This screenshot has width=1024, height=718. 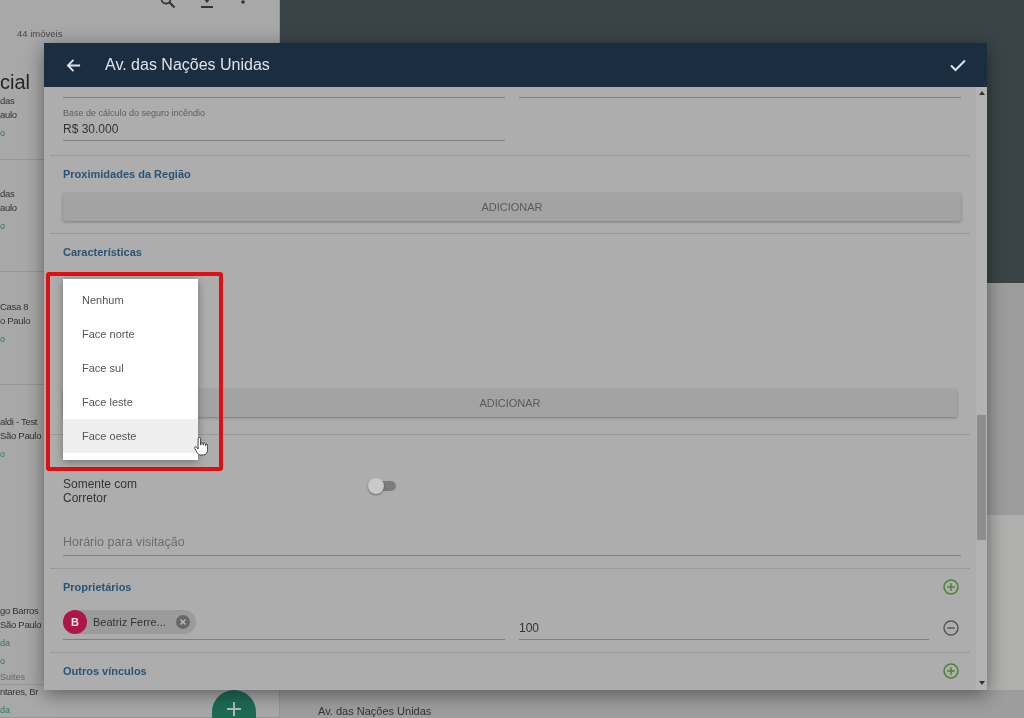 What do you see at coordinates (19, 692) in the screenshot?
I see `listing-address: ntares, Br` at bounding box center [19, 692].